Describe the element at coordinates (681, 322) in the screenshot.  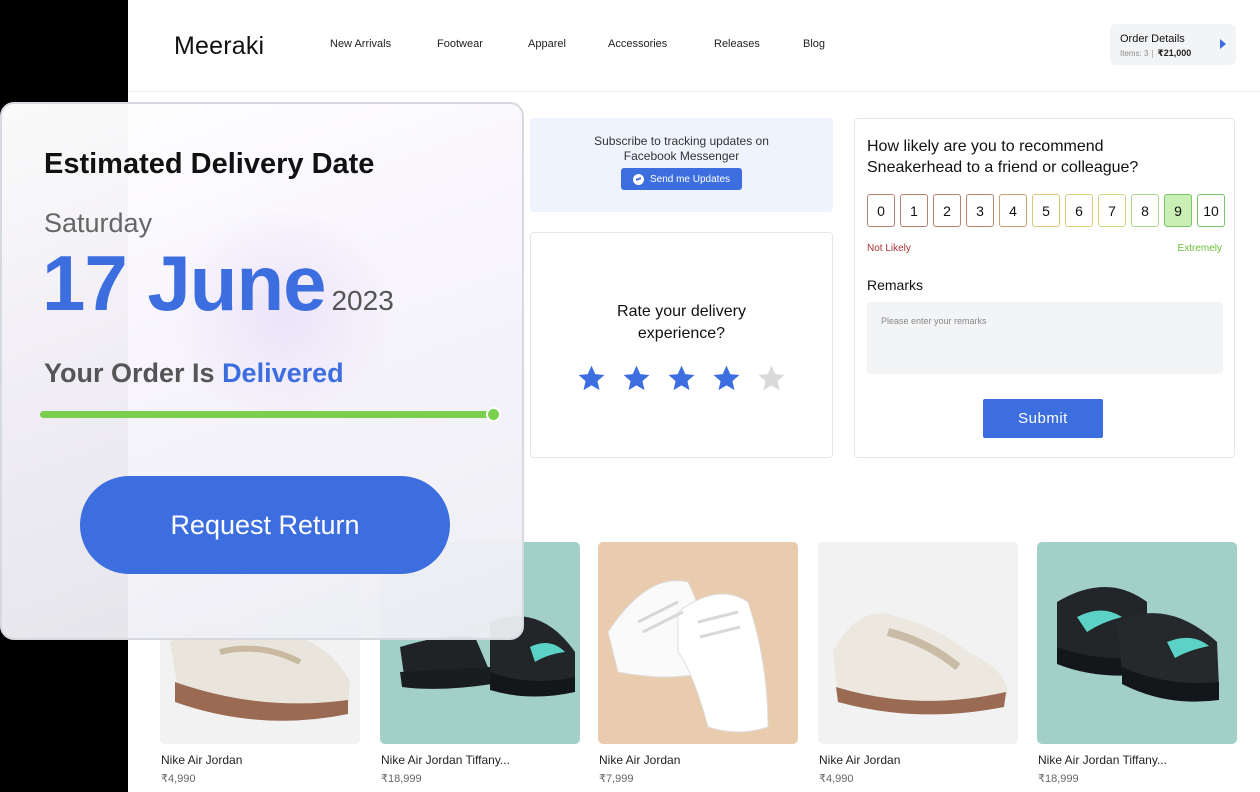
I see `rating-title: Rate your delivery experience?` at that location.